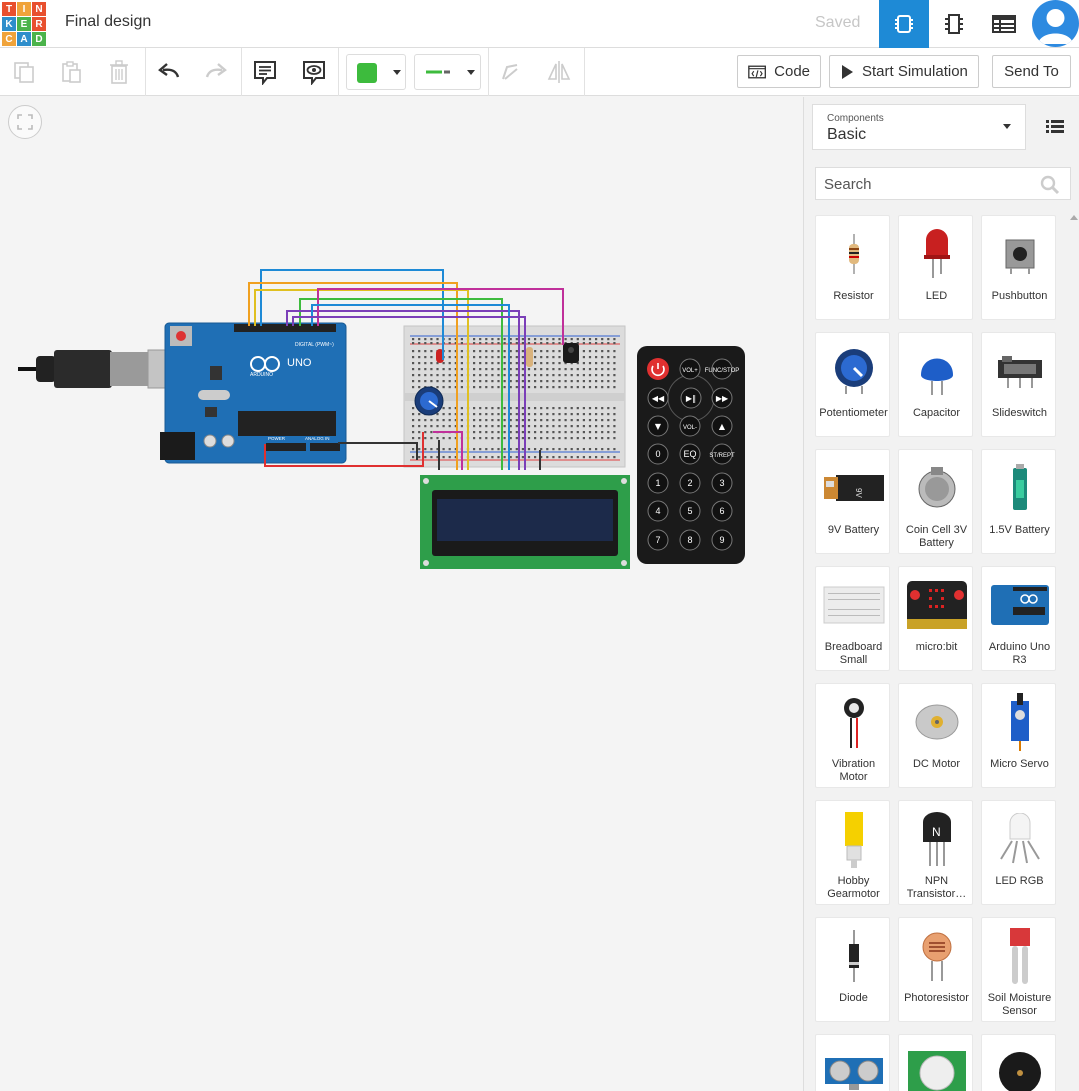 The height and width of the screenshot is (1091, 1079). I want to click on remote-button-label: FUNC/STOP, so click(722, 371).